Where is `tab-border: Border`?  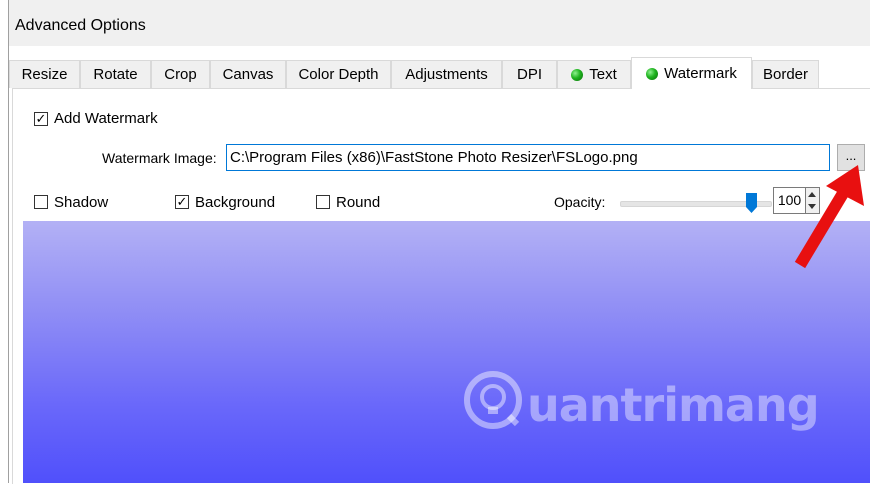
tab-border: Border is located at coordinates (785, 74).